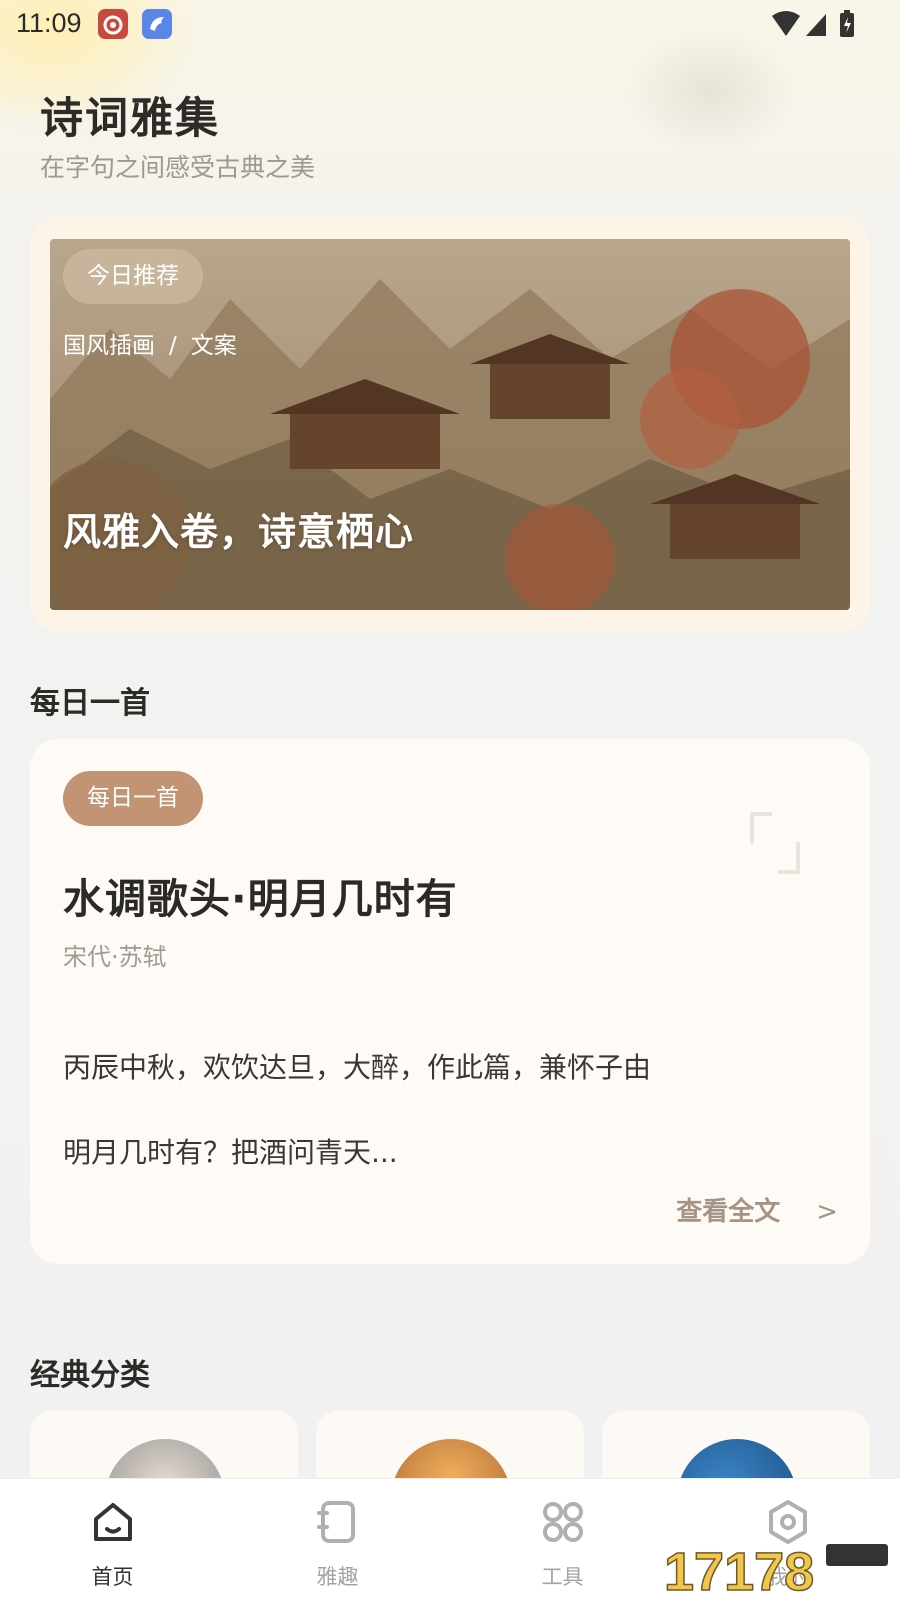  I want to click on view-full-text-link: 查看全文 >, so click(757, 1209).